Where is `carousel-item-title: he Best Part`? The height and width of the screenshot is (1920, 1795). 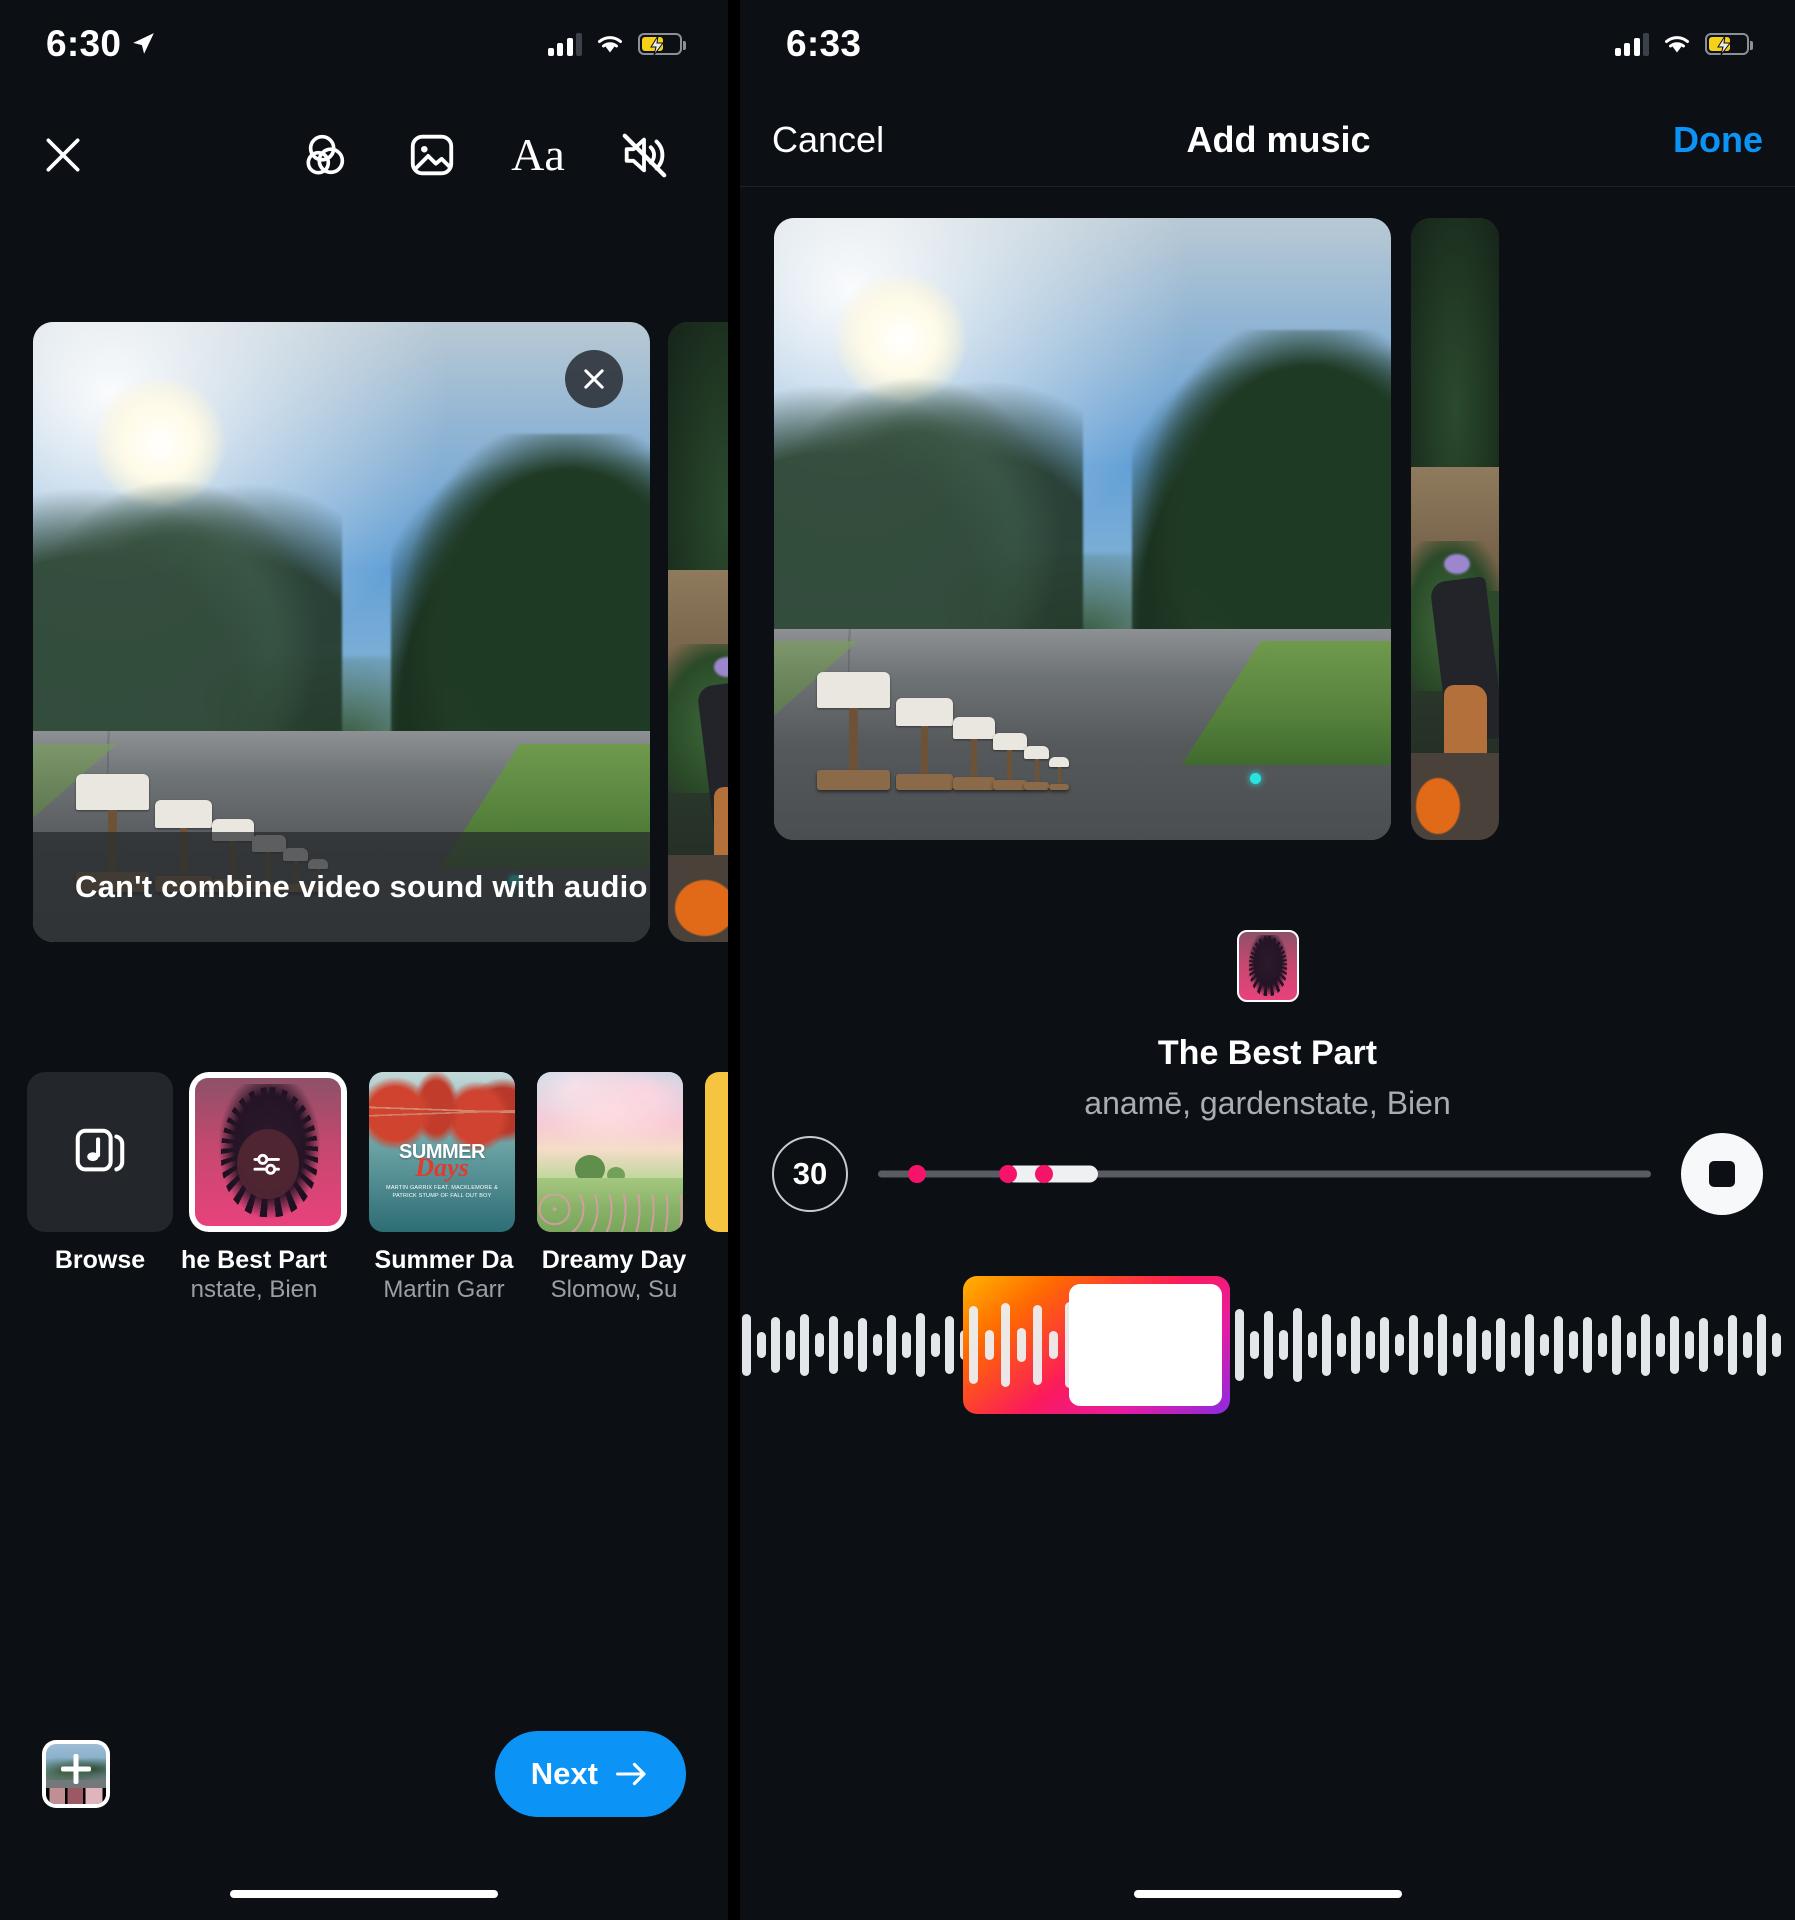
carousel-item-title: he Best Part is located at coordinates (254, 1260).